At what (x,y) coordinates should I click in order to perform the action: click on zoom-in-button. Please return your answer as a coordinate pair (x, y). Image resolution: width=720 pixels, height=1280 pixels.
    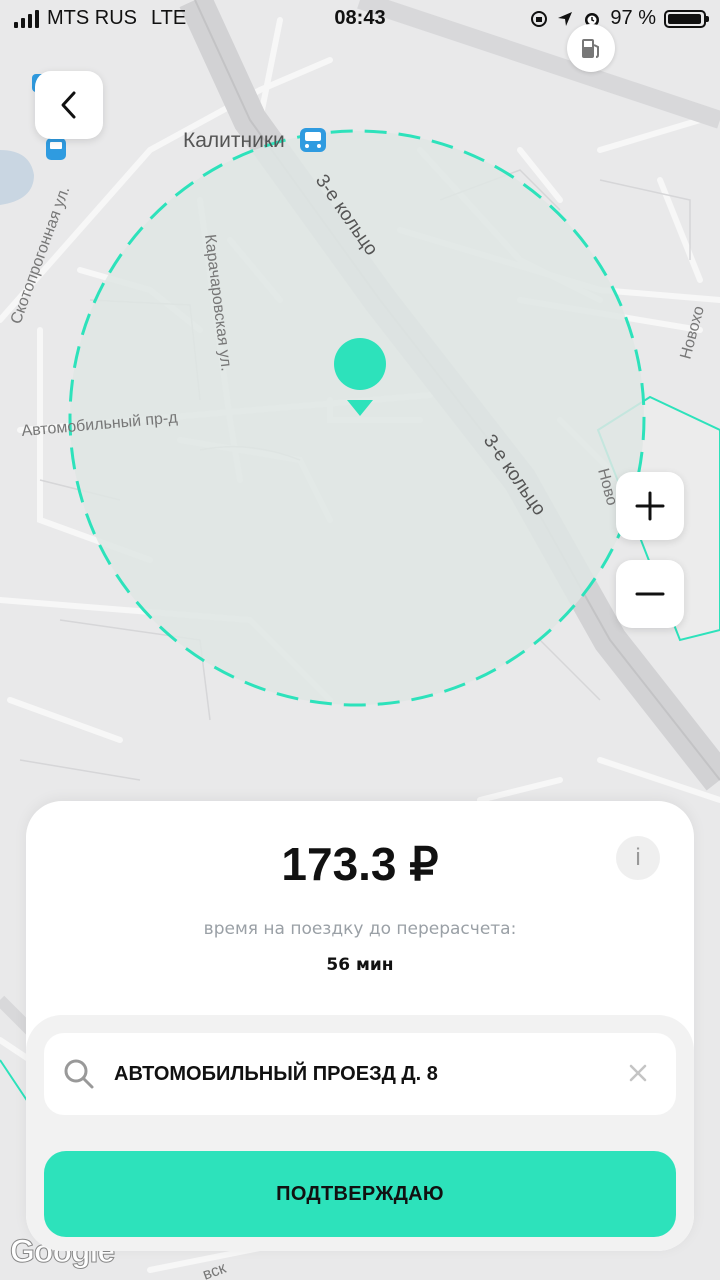
    Looking at the image, I should click on (650, 506).